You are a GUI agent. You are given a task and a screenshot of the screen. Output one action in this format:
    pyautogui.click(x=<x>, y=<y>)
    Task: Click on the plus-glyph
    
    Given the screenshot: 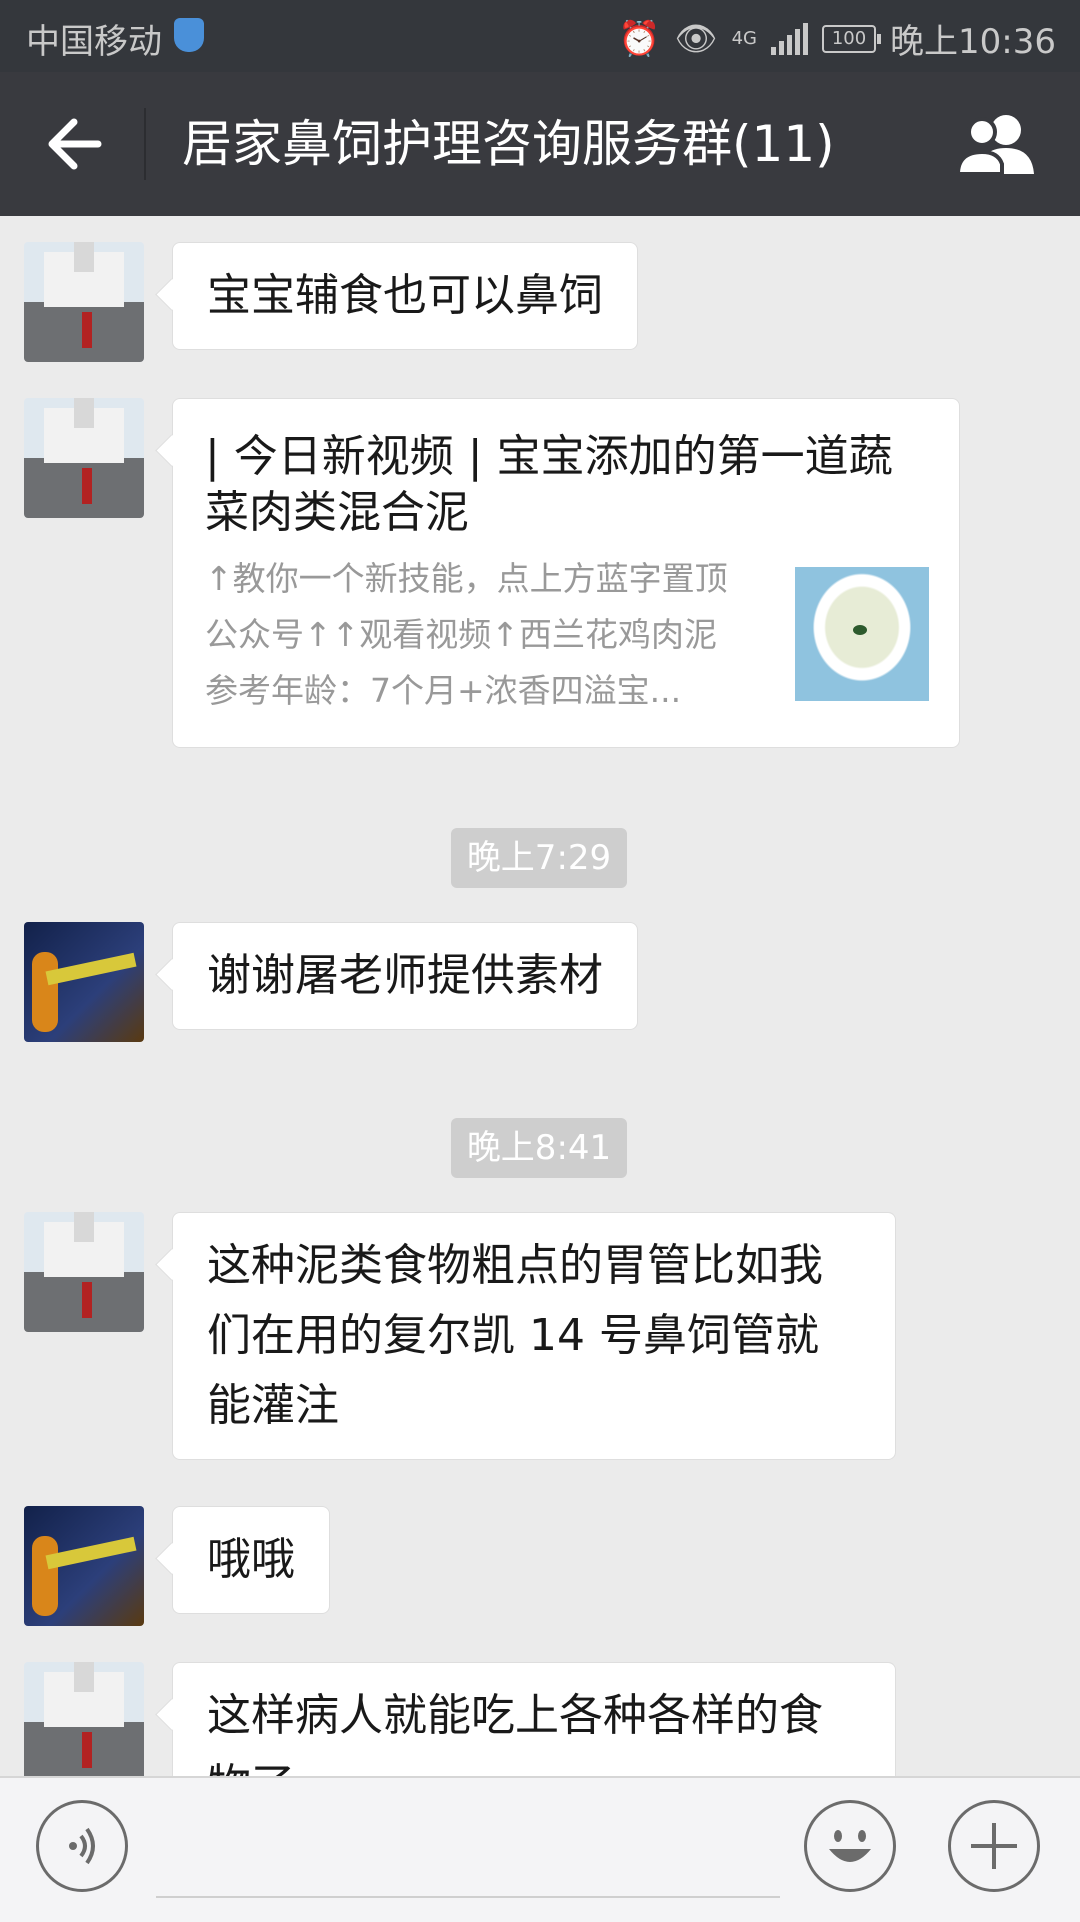 What is the action you would take?
    pyautogui.click(x=994, y=1846)
    